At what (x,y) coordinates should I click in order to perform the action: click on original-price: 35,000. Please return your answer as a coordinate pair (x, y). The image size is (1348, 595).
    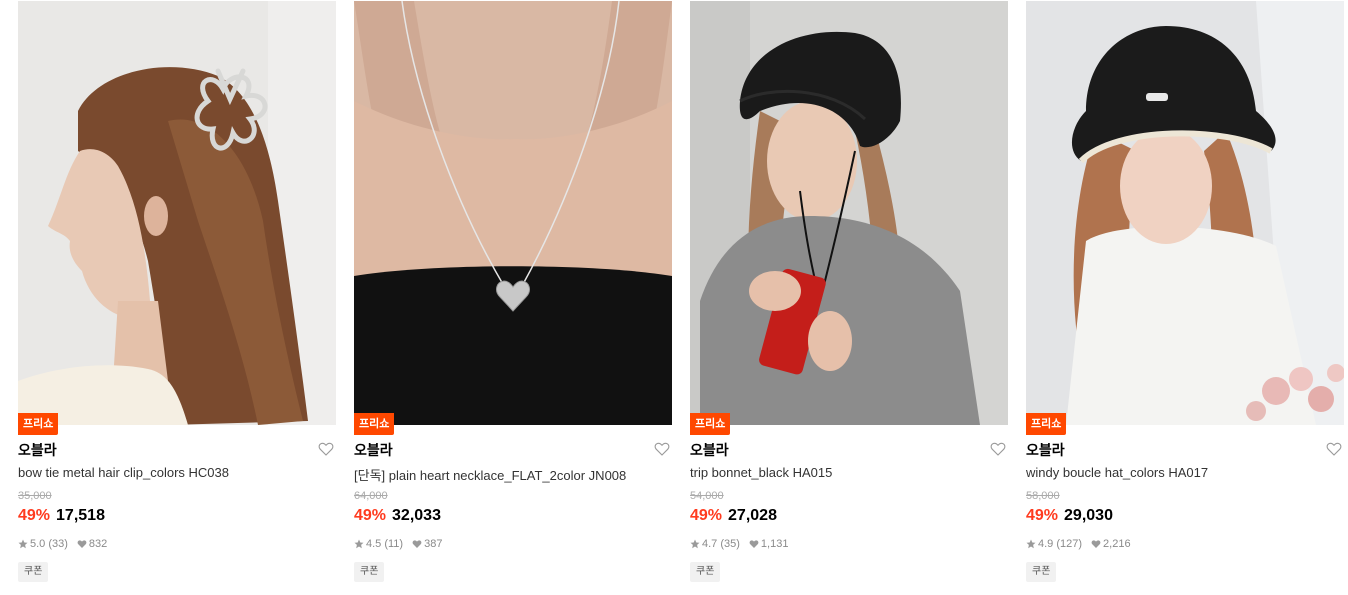
    Looking at the image, I should click on (35, 496).